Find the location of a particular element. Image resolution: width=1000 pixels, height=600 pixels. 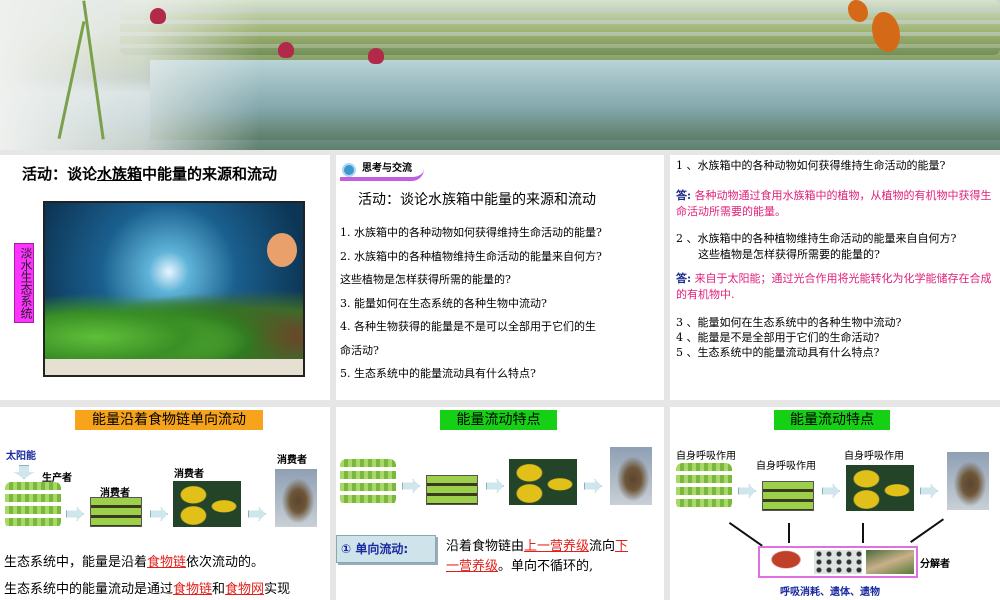

slide-aquarium-activity: 活动：谈论水族箱中能量的来源和流动 淡水生态系统 is located at coordinates (165, 277).